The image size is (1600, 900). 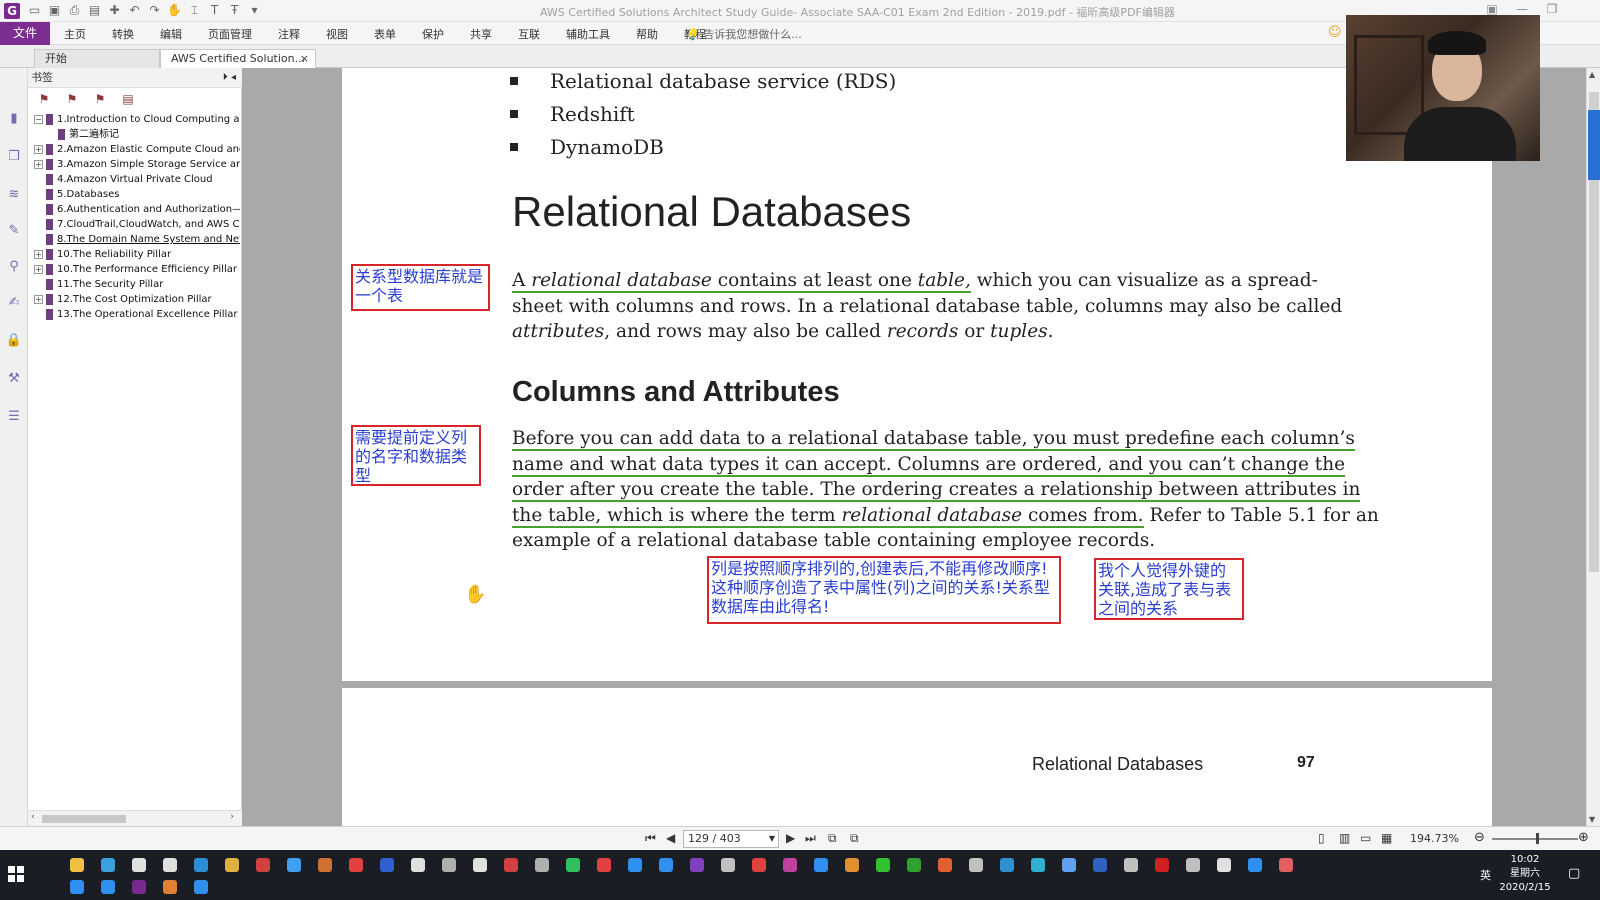 What do you see at coordinates (134, 10) in the screenshot?
I see `undo-icon: ↶` at bounding box center [134, 10].